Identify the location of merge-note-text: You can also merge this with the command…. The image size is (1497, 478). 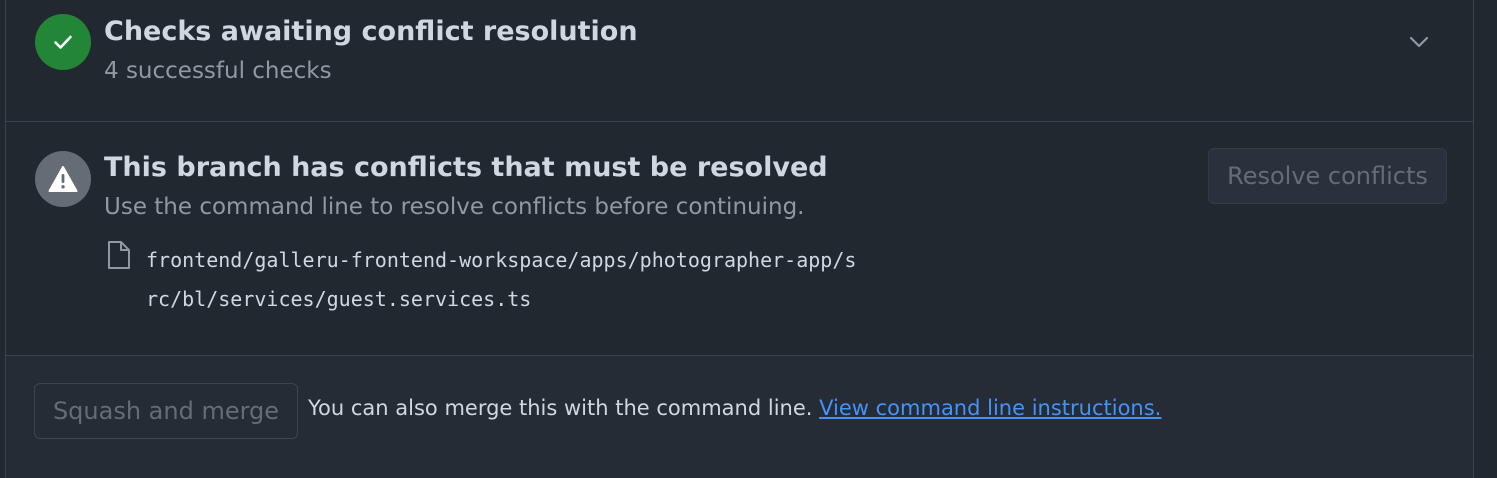
(560, 408).